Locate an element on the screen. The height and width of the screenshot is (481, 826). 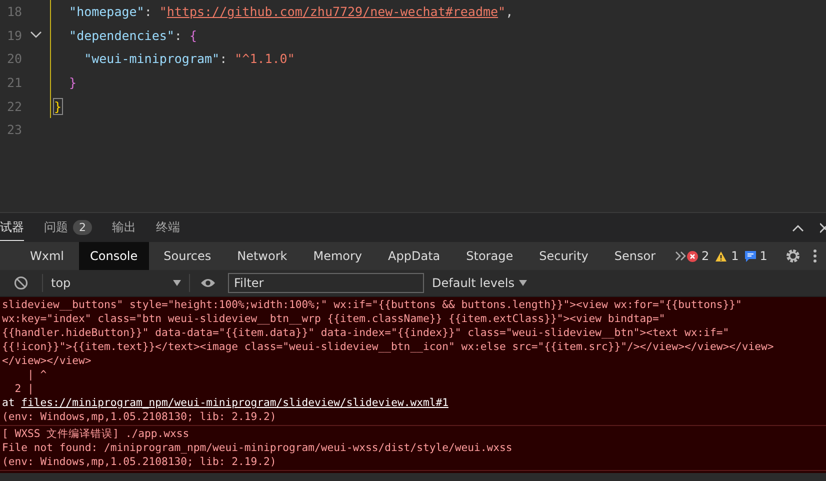
warning-count: 1 is located at coordinates (735, 256).